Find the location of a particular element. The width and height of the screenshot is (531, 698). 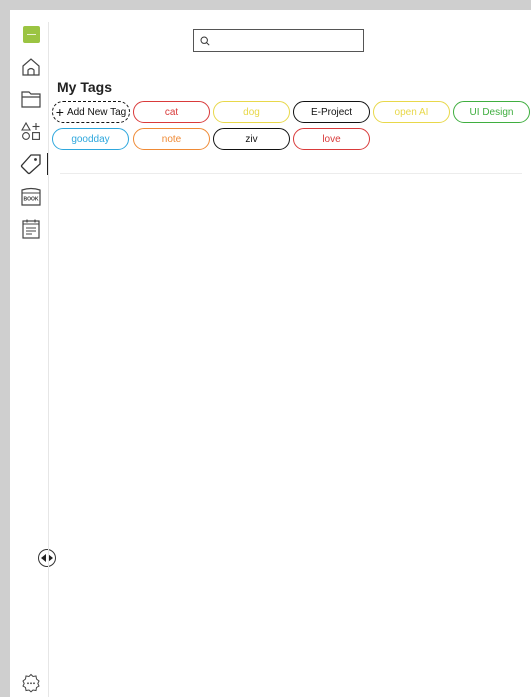

folder-icon is located at coordinates (31, 99).